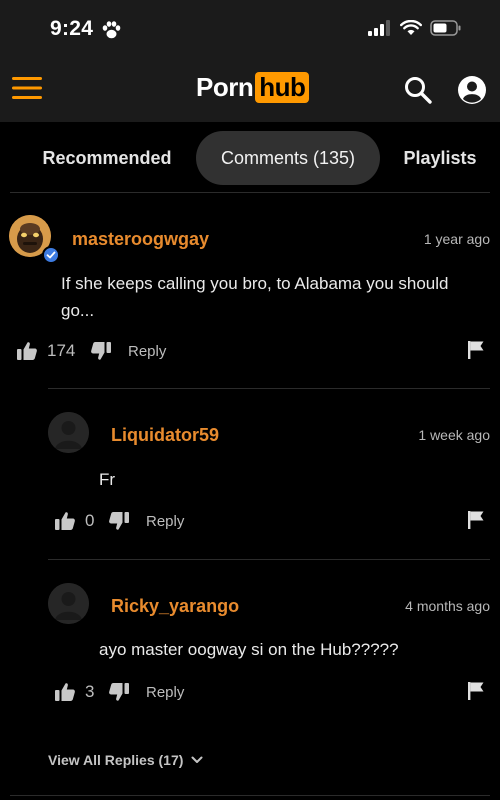 This screenshot has height=800, width=500. I want to click on site-logo: Porn hub, so click(253, 87).